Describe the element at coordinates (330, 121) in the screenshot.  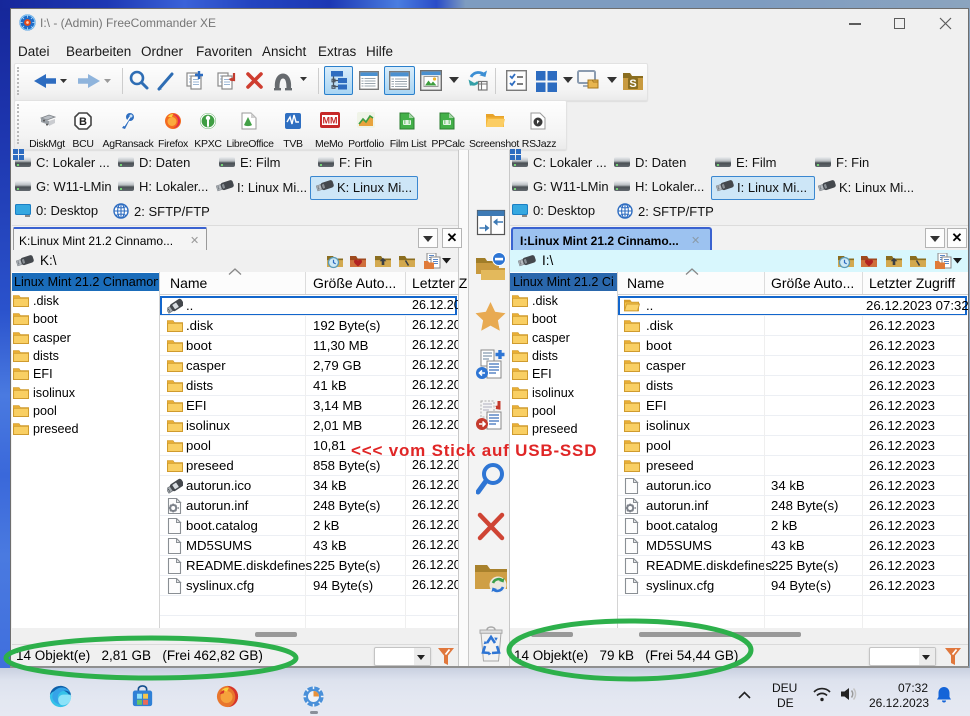
I see `svg-text: MM` at that location.